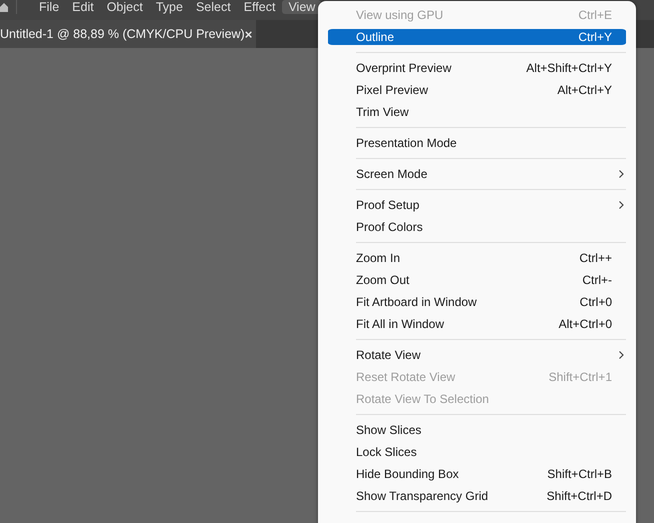  I want to click on document-tab: Untitled-1 @ 88,89 % (CMYK/CPU Preview)×, so click(128, 34).